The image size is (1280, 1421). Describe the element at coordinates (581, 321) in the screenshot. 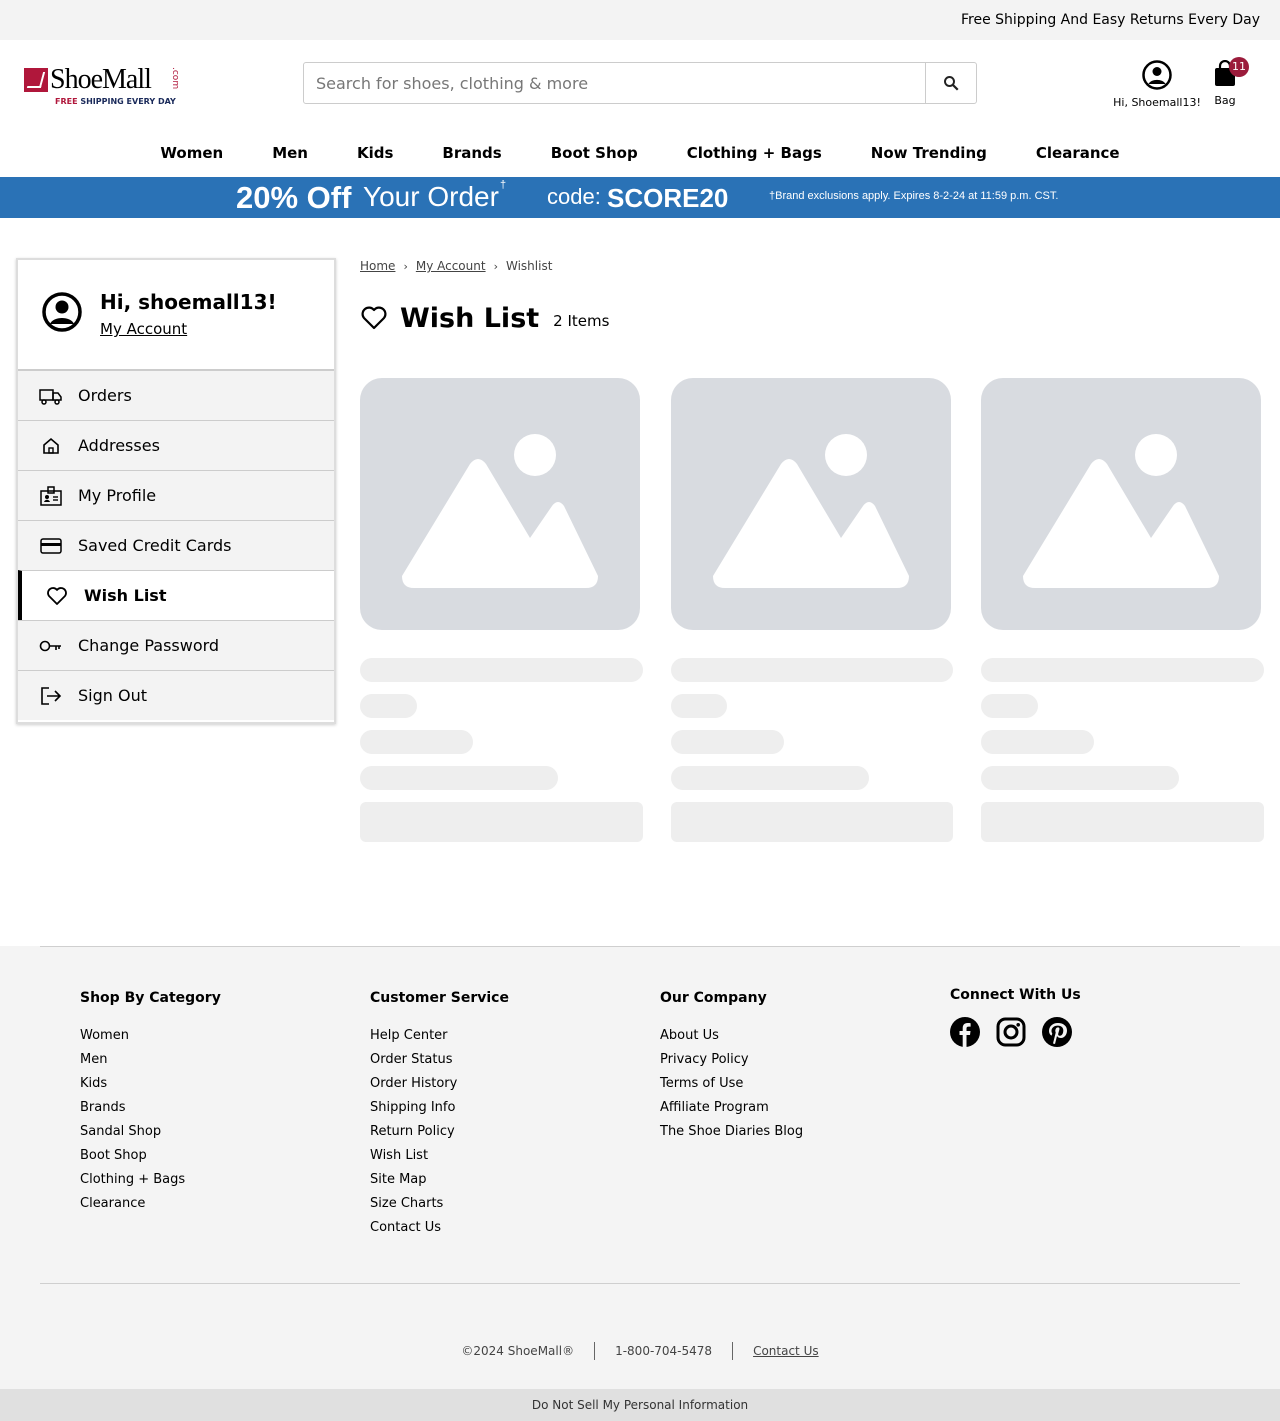

I see `wish-list-count: 2 Items` at that location.